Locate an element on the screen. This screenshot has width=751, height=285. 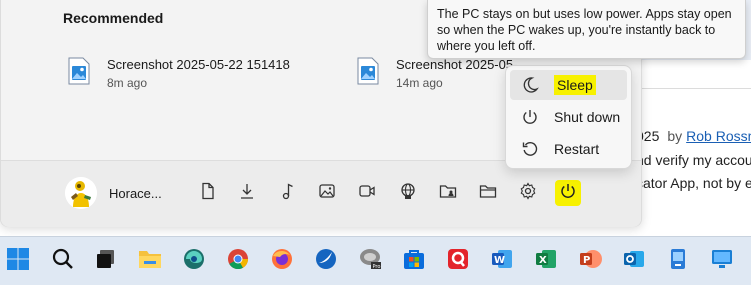
pro-app-icon: Pro is located at coordinates (370, 261).